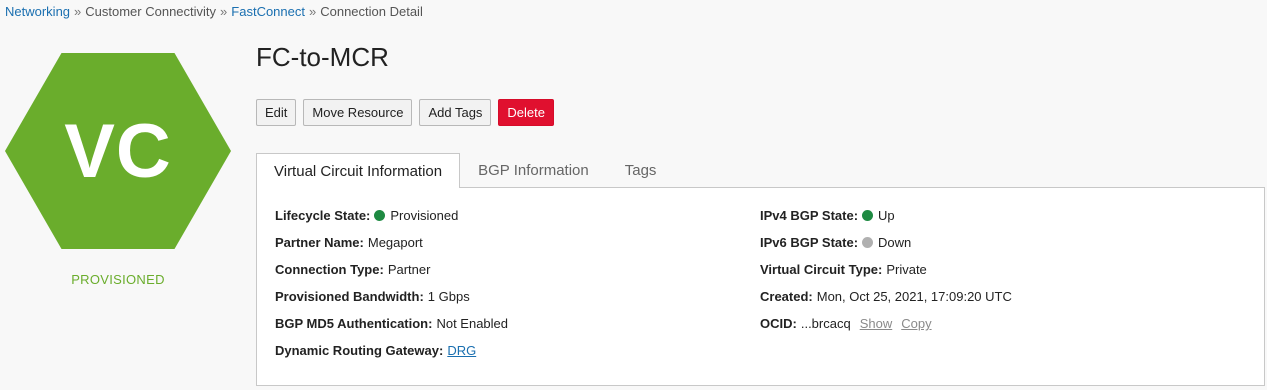 Image resolution: width=1267 pixels, height=390 pixels. Describe the element at coordinates (354, 323) in the screenshot. I see `bgp-md5-label: BGP MD5 Authentication:` at that location.